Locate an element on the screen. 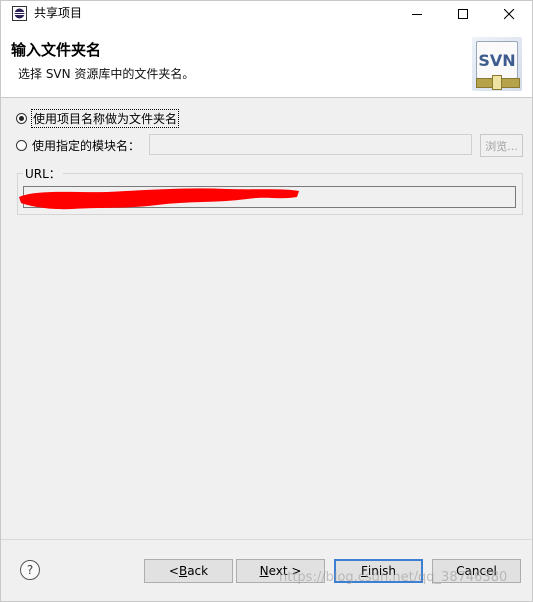  option-use-module-name: 使用指定的模块名： is located at coordinates (78, 145).